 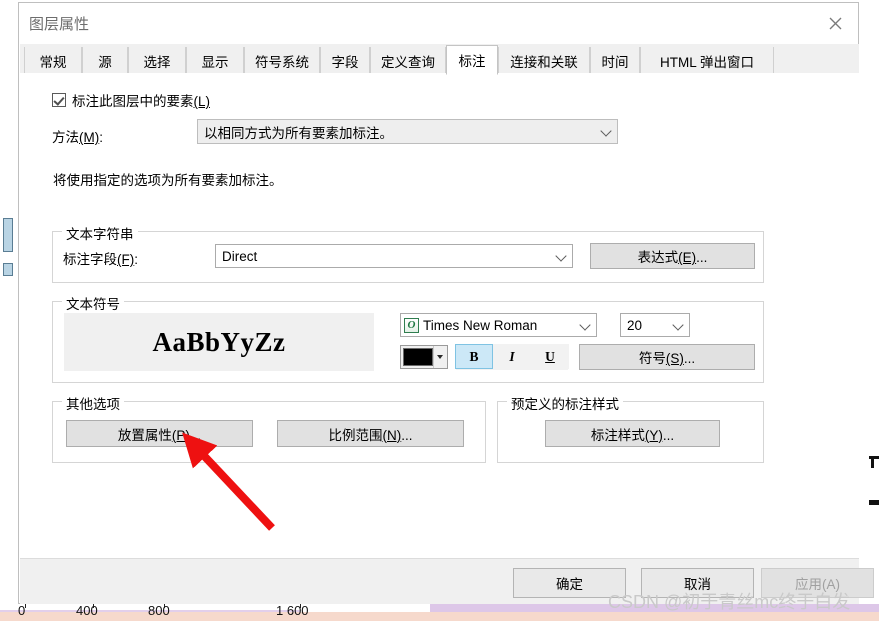 I want to click on tab-general: 常规, so click(x=53, y=60).